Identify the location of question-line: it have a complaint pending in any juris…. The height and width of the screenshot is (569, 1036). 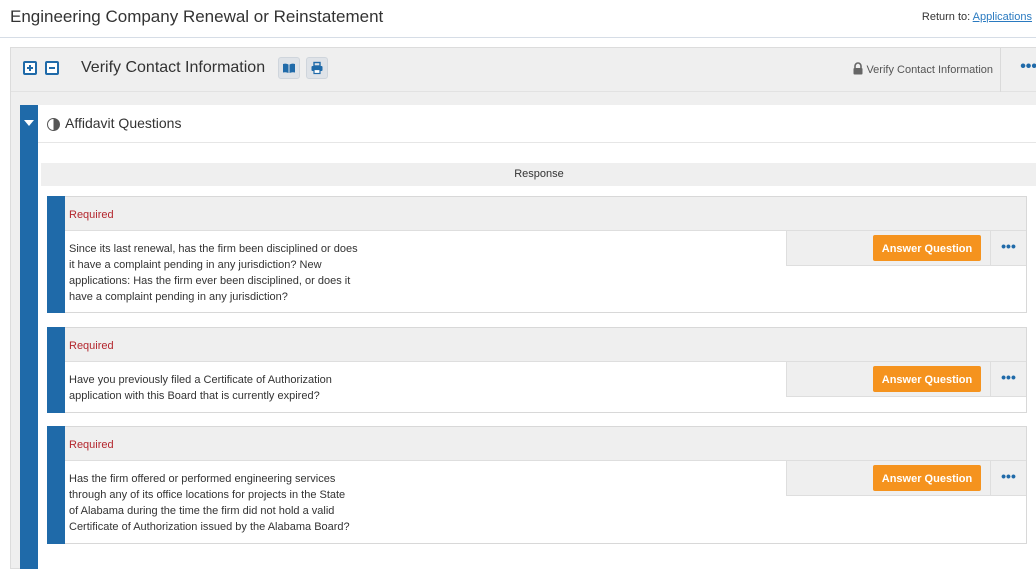
(195, 265).